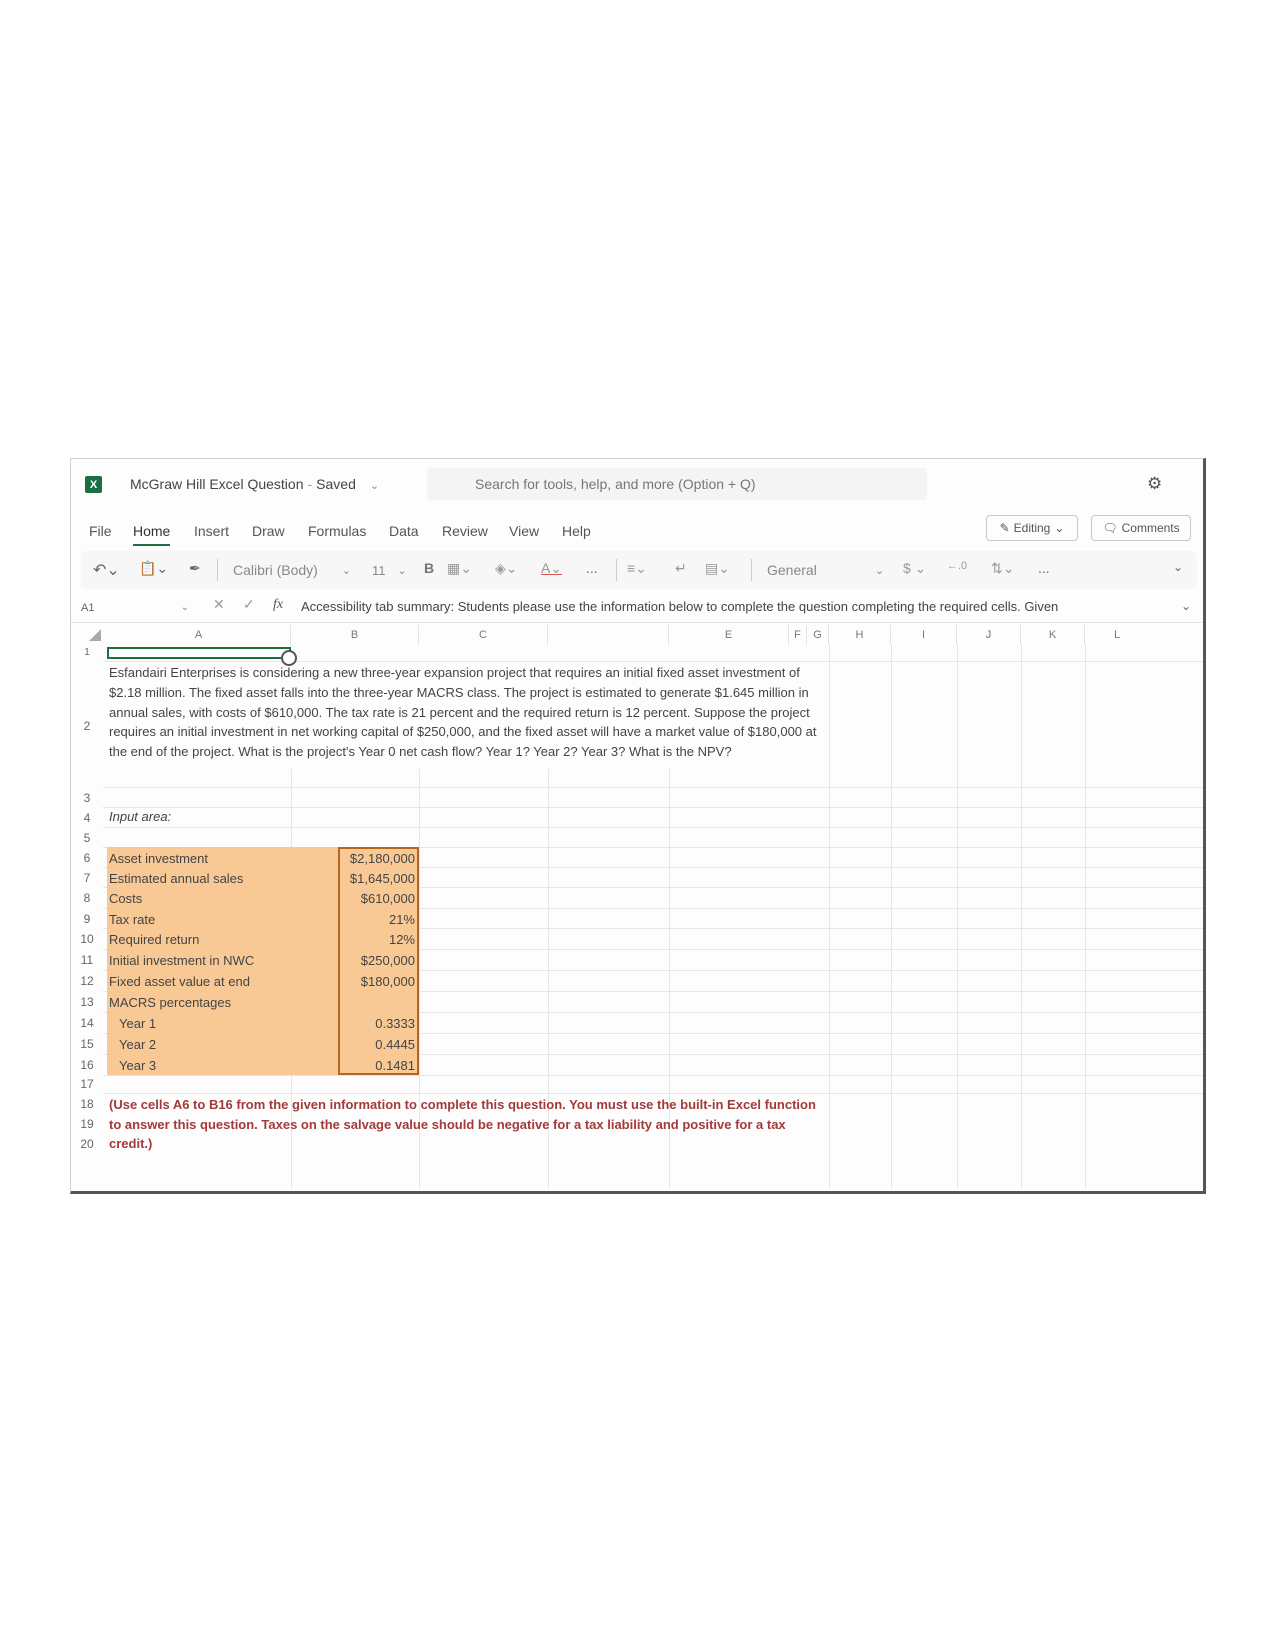 The height and width of the screenshot is (1650, 1275). Describe the element at coordinates (717, 568) in the screenshot. I see `merge-cells-icon: ▤⌄` at that location.